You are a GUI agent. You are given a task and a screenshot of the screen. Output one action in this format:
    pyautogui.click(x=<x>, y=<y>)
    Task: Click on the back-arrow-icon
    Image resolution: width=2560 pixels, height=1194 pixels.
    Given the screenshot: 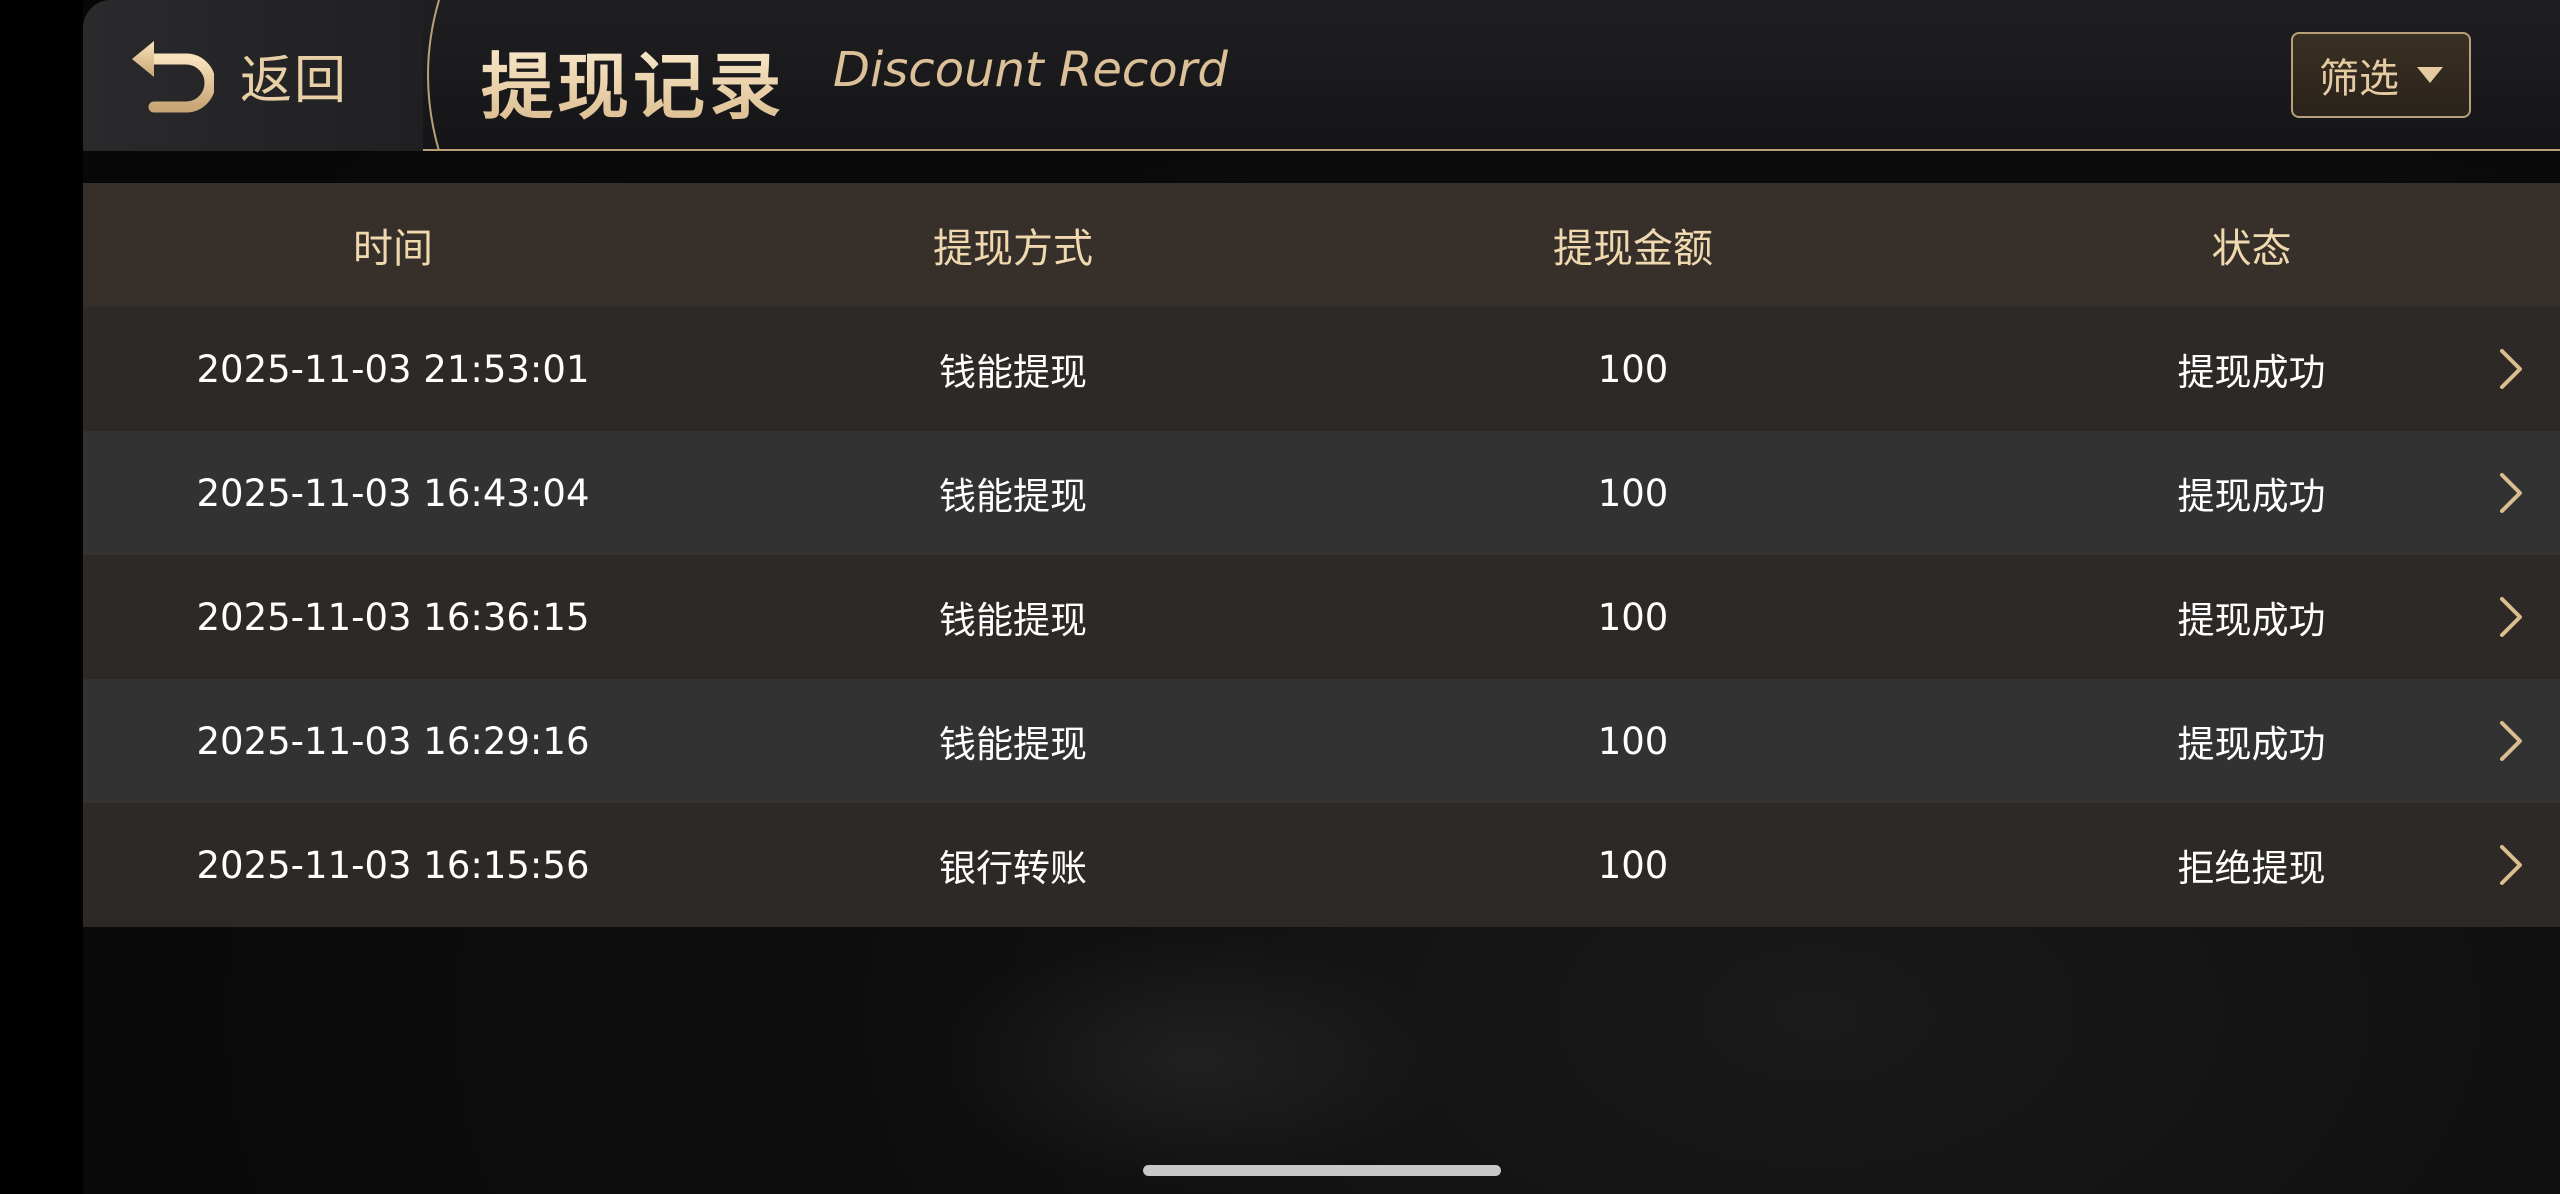 What is the action you would take?
    pyautogui.click(x=173, y=76)
    